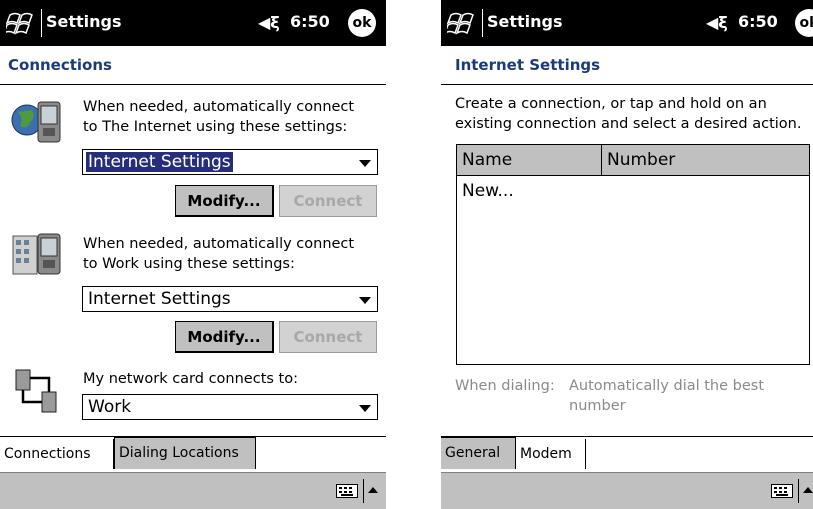 This screenshot has width=813, height=509. I want to click on column-header-number: Number, so click(641, 160).